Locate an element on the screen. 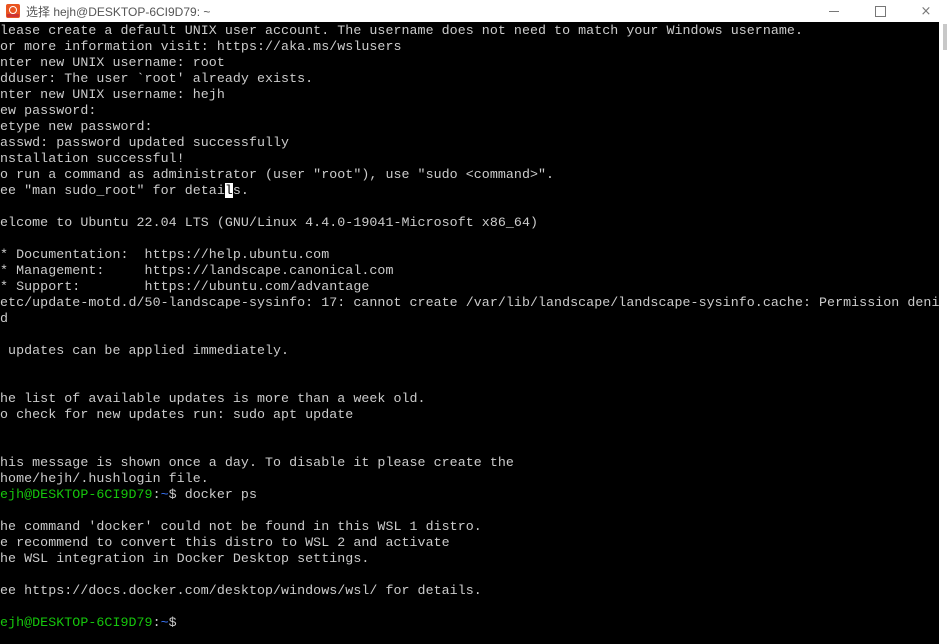 This screenshot has width=949, height=644. minimize-button is located at coordinates (834, 11).